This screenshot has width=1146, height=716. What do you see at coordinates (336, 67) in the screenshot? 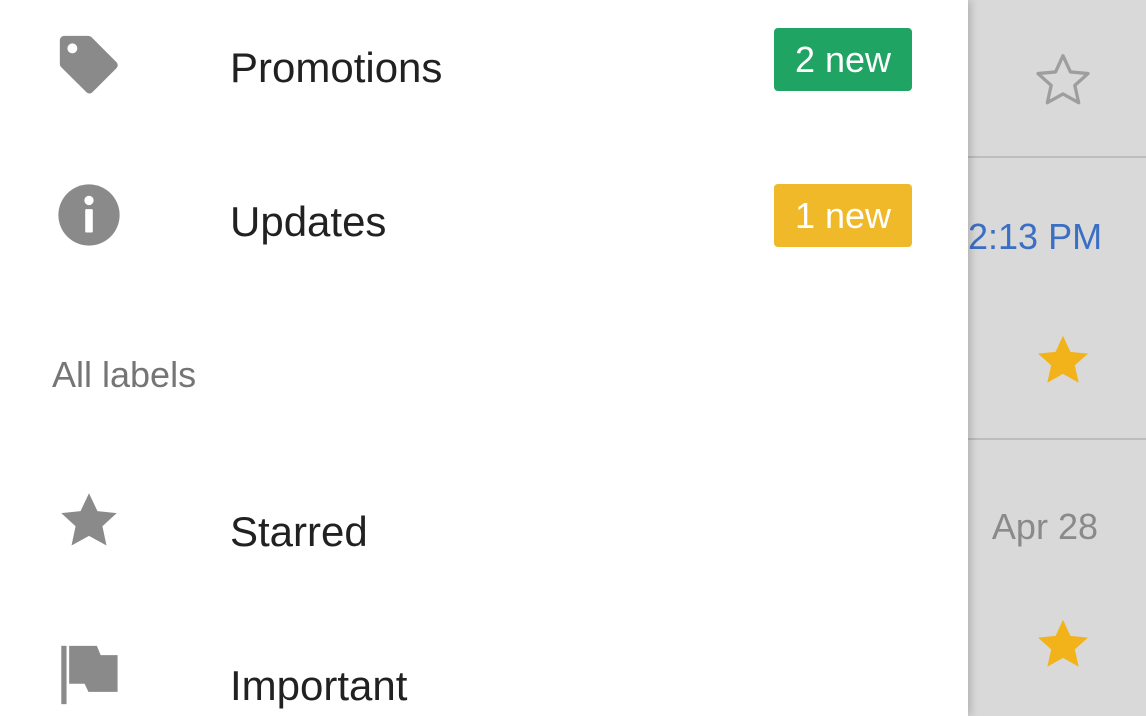
I see `drawer-item-label: Promotions` at bounding box center [336, 67].